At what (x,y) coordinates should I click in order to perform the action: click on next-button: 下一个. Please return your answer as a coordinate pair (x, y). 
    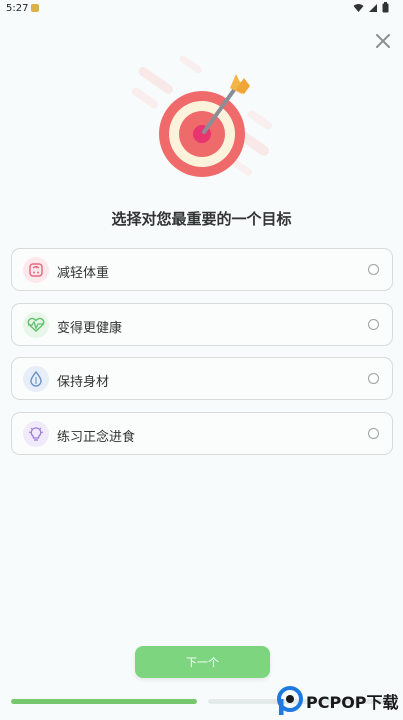
    Looking at the image, I should click on (202, 662).